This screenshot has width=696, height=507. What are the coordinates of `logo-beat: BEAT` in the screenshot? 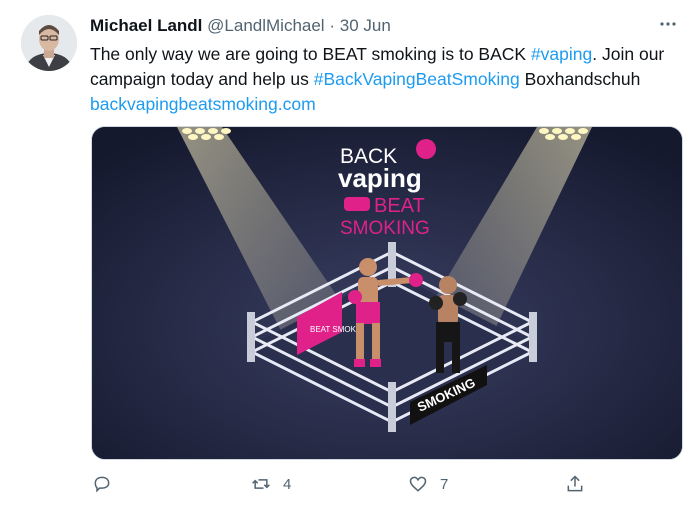 It's located at (399, 206).